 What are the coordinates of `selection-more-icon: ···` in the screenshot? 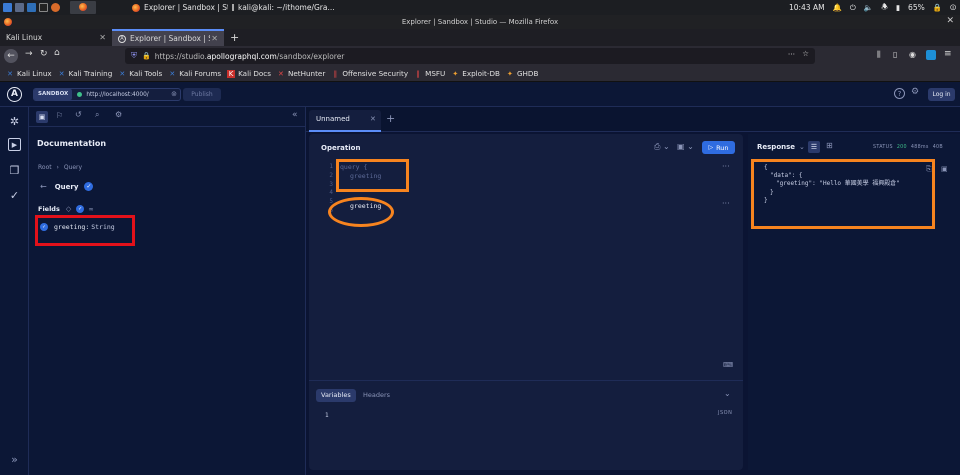 It's located at (726, 203).